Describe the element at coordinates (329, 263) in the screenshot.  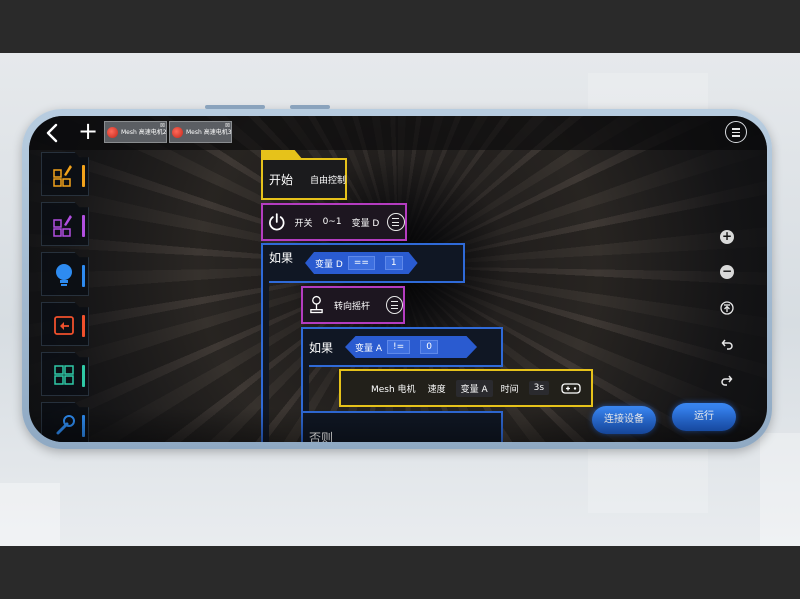
I see `condition-variable: 变量 D` at that location.